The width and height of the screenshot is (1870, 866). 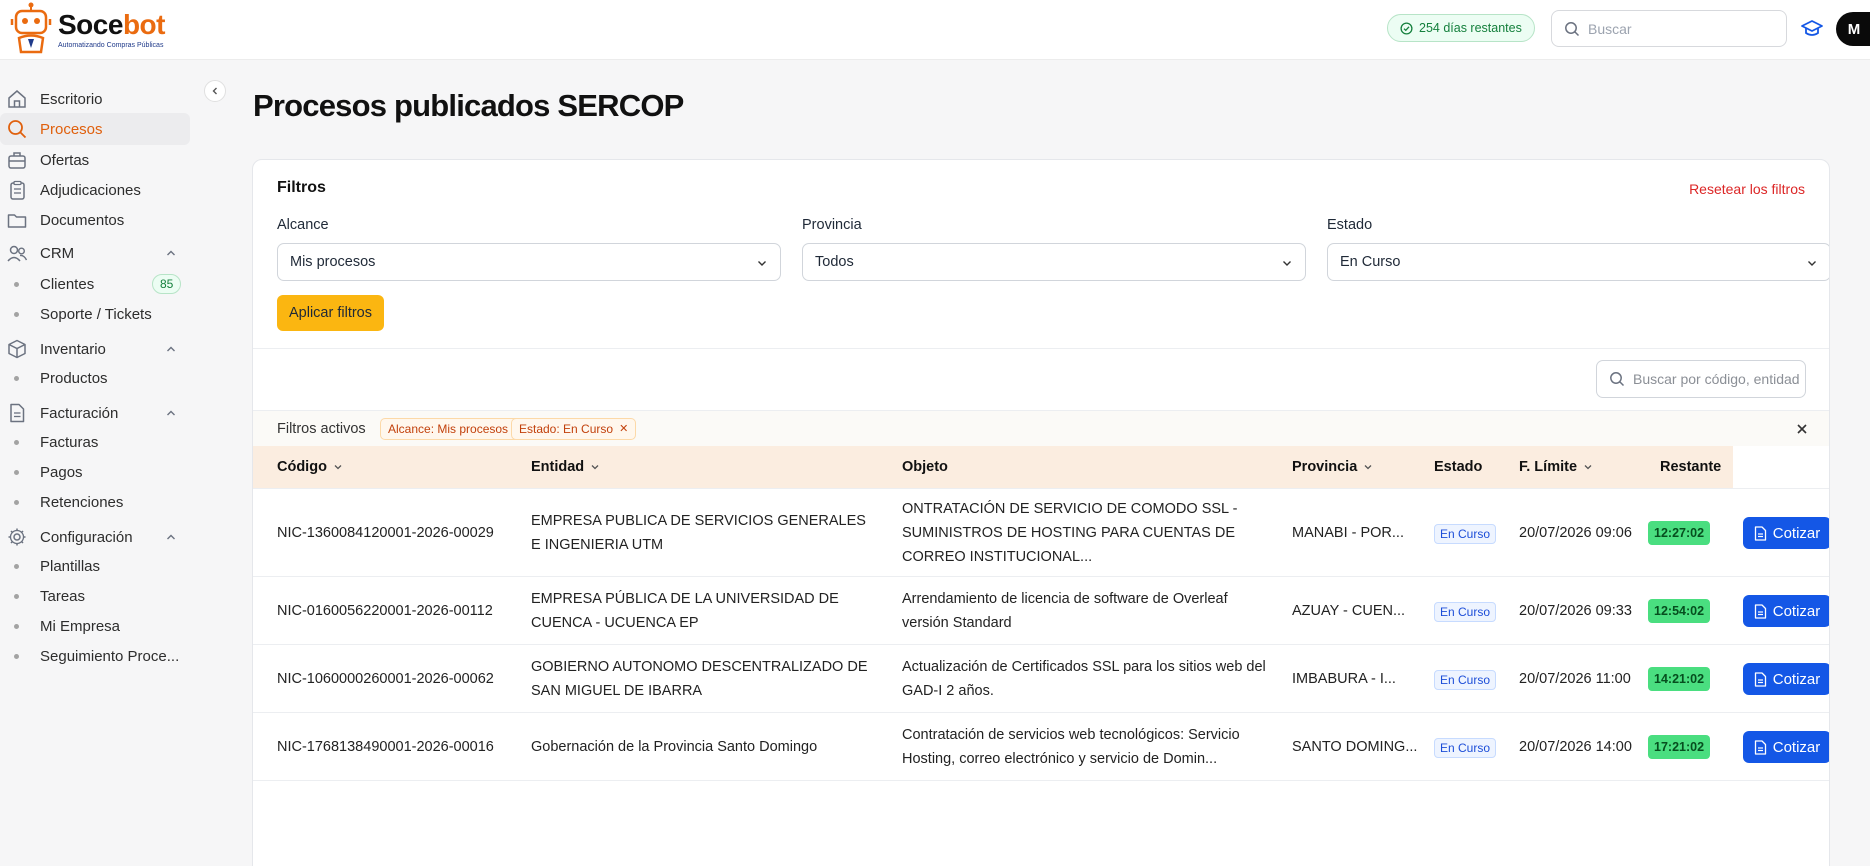 What do you see at coordinates (1679, 533) in the screenshot?
I see `time-remaining-badge: 12:27:02` at bounding box center [1679, 533].